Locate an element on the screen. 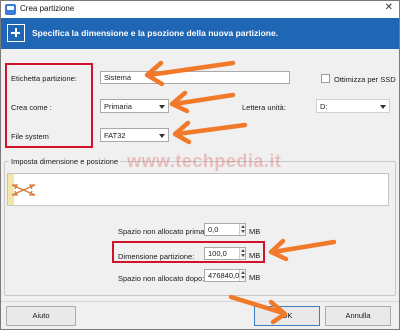 The height and width of the screenshot is (330, 400). window-title: Crea partizione is located at coordinates (47, 8).